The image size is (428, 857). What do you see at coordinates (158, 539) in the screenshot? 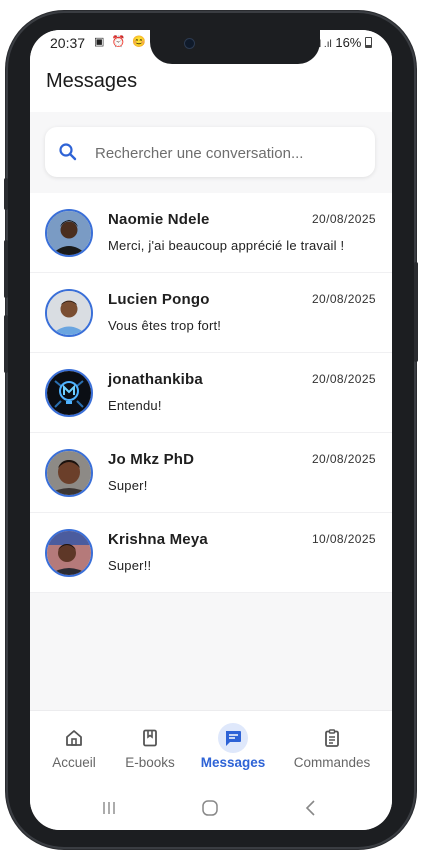
I see `conversation-name: Krishna Meya` at bounding box center [158, 539].